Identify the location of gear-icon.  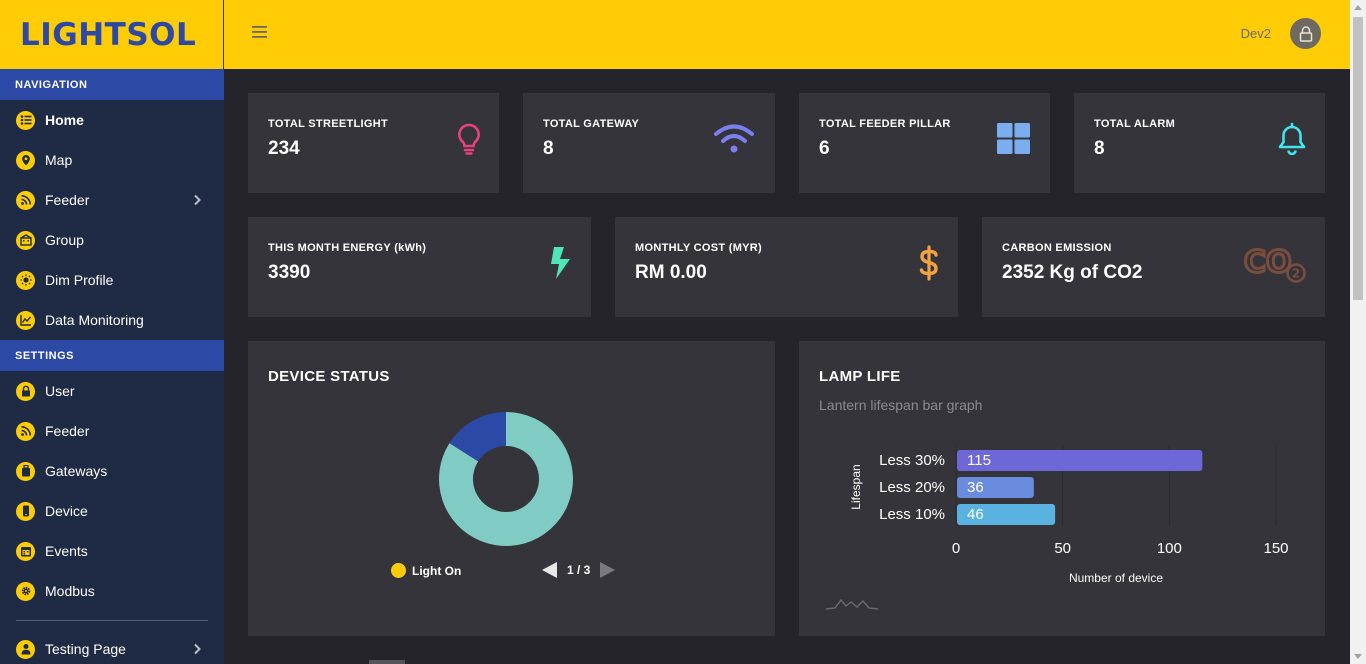
(25, 591).